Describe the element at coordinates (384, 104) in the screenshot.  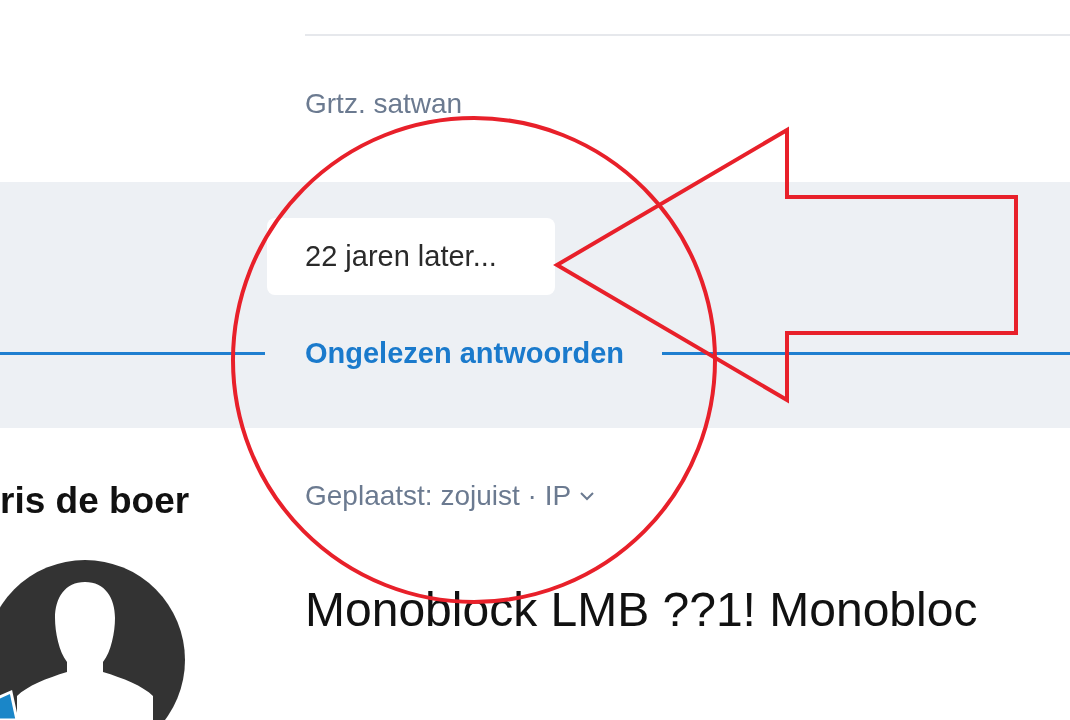
I see `signature-text: Grtz. satwan` at that location.